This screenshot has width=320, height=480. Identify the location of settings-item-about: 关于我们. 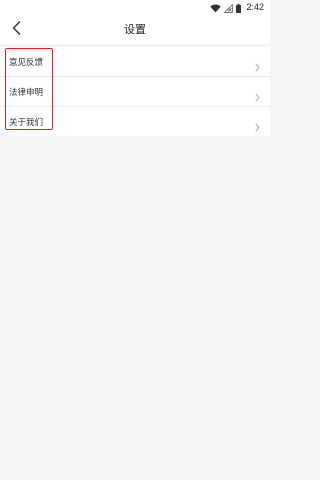
(135, 121).